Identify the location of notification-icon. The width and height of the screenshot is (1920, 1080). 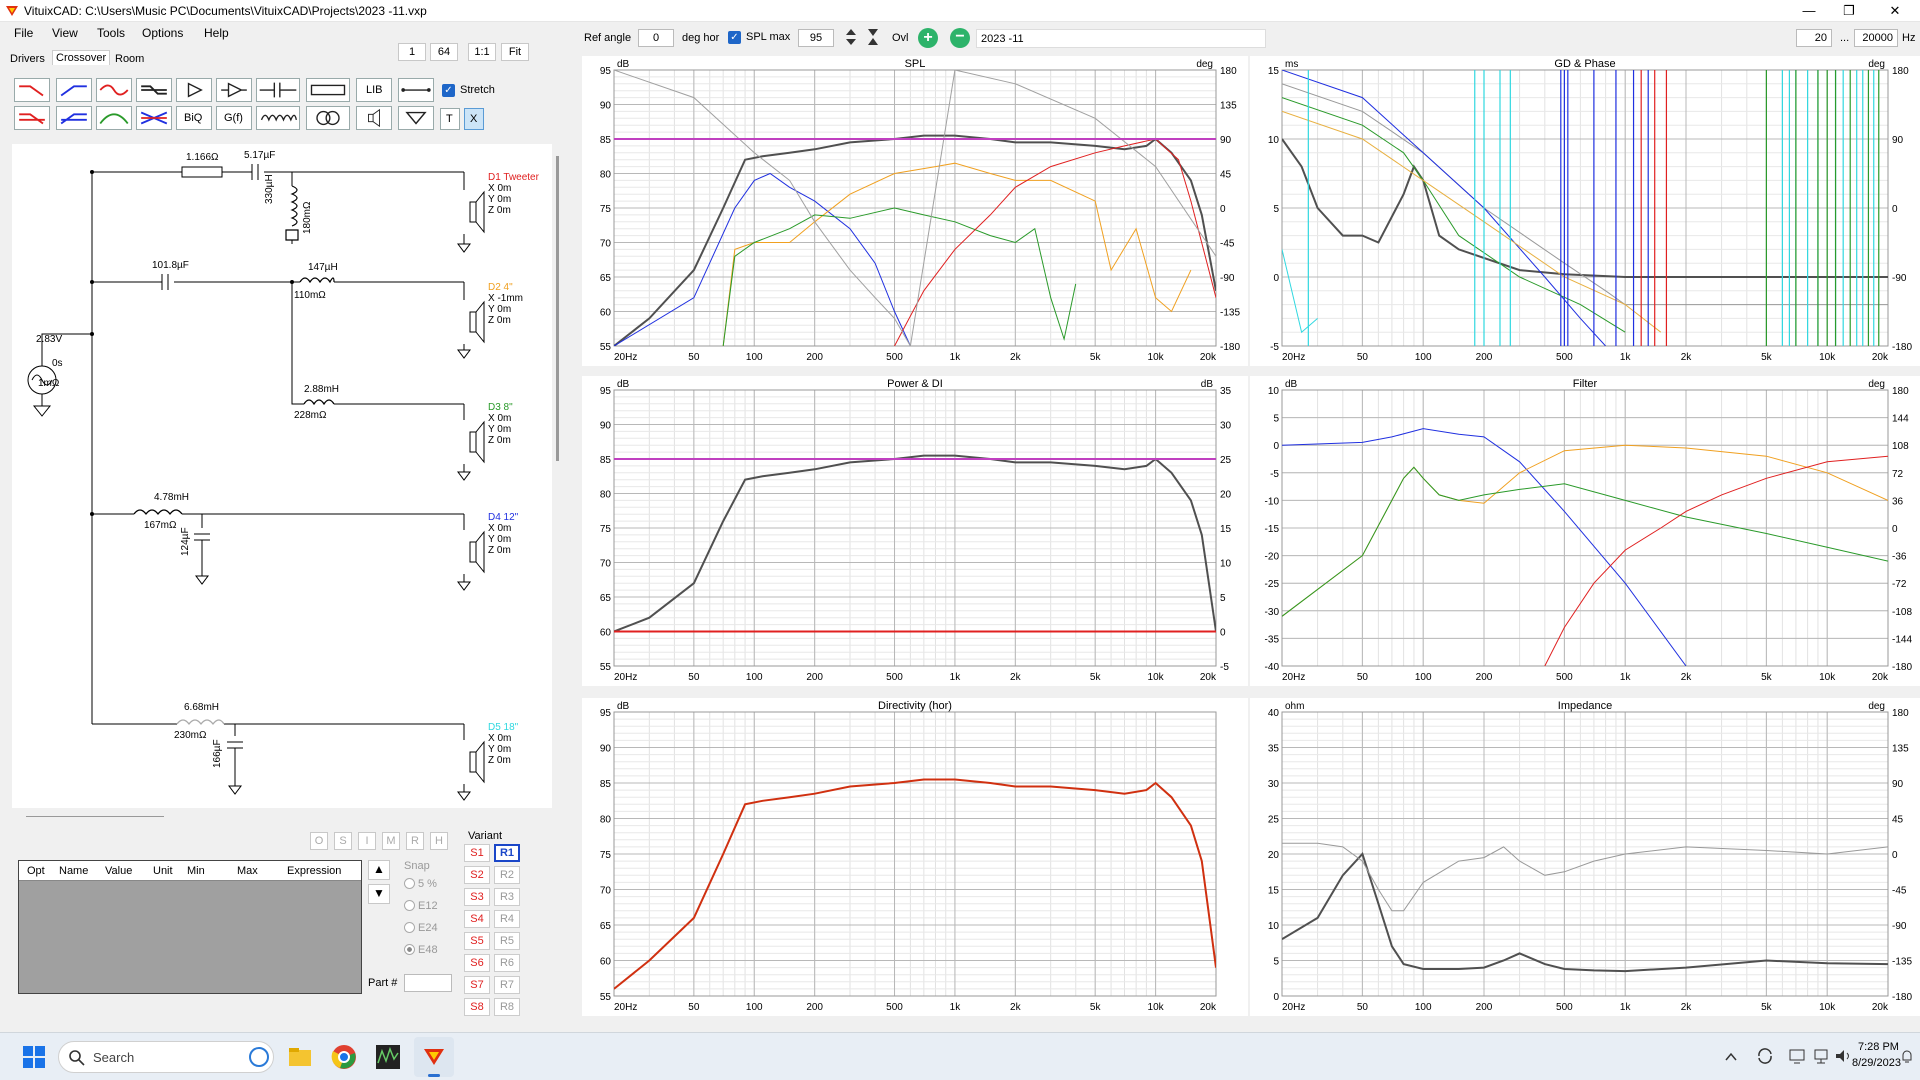
(1907, 1056).